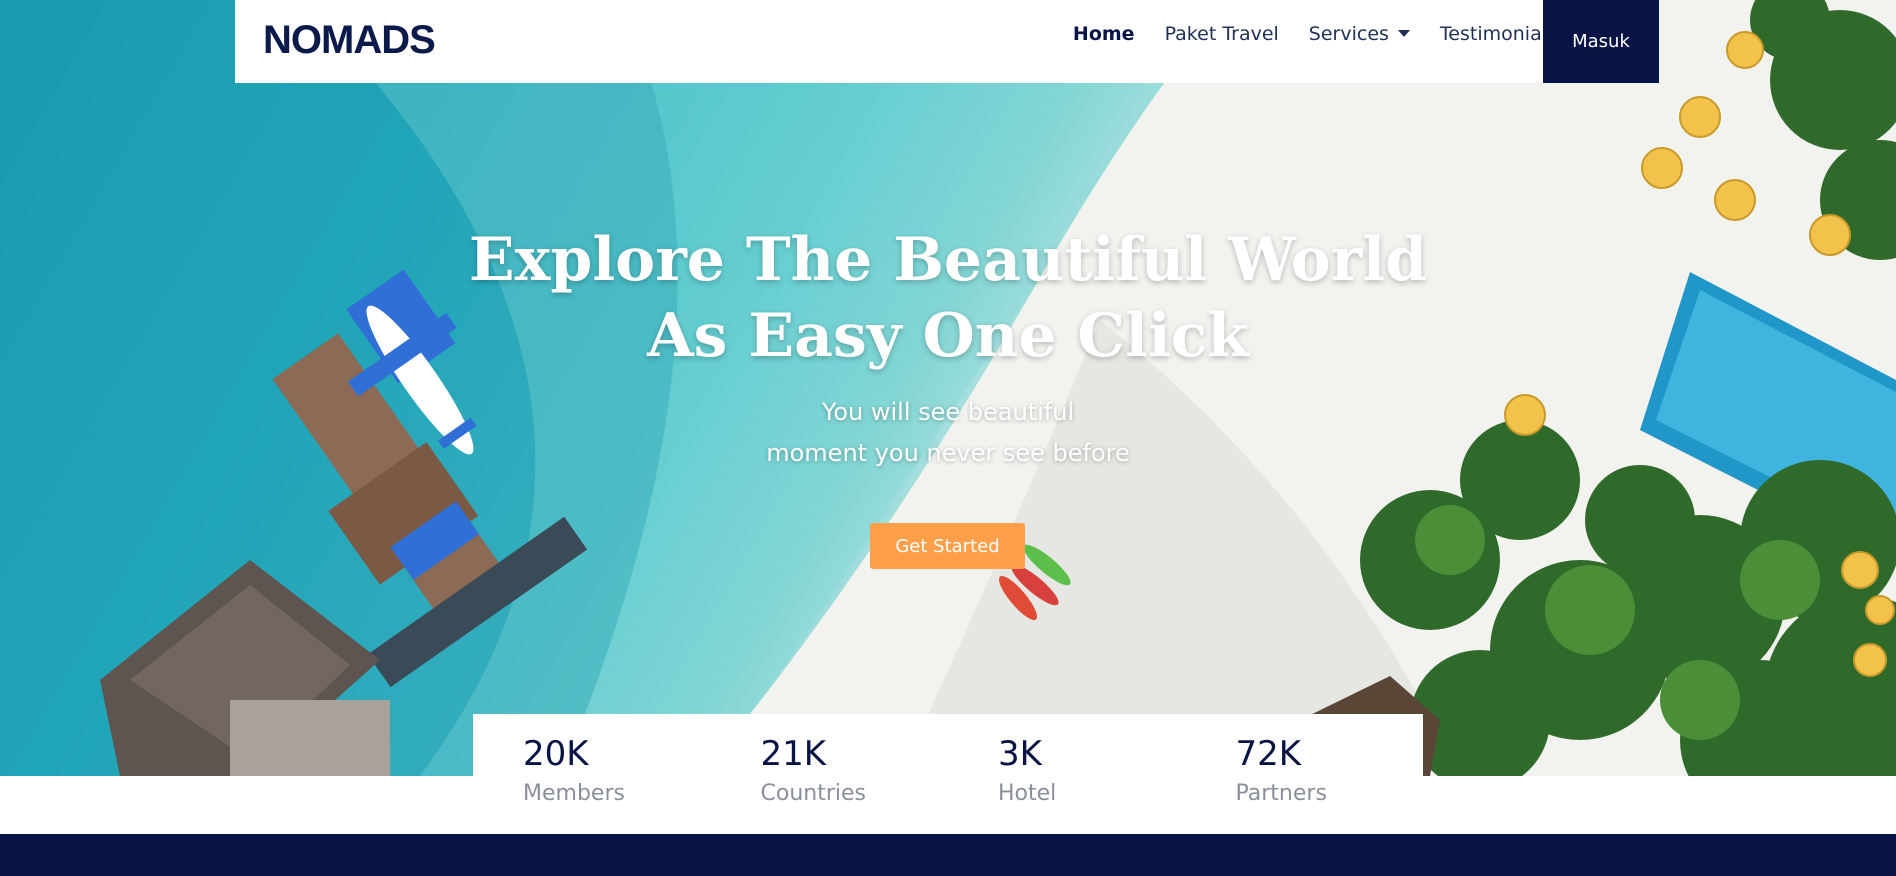  What do you see at coordinates (1348, 33) in the screenshot?
I see `nav-item-services-label: Services` at bounding box center [1348, 33].